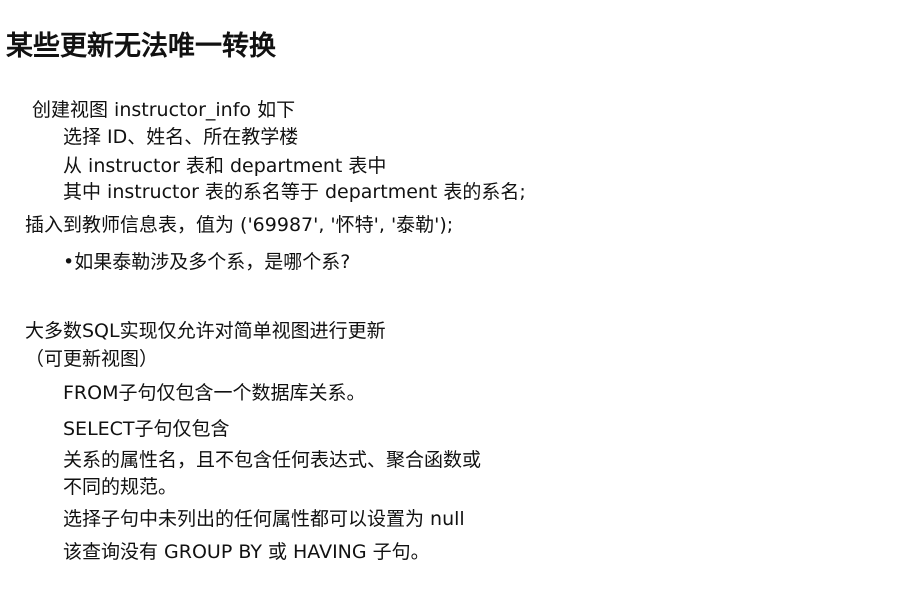 The height and width of the screenshot is (603, 899). Describe the element at coordinates (239, 225) in the screenshot. I see `insert-statement: 插入到教师信息表，值为 ('69987', '怀特', '泰勒');` at that location.